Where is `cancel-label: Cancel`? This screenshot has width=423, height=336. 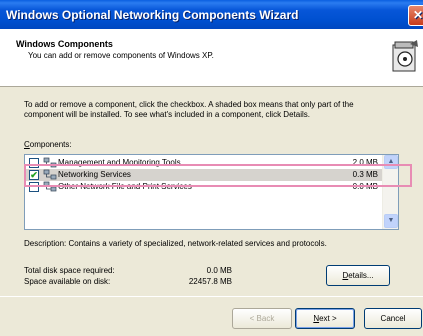
cancel-label: Cancel is located at coordinates (393, 318).